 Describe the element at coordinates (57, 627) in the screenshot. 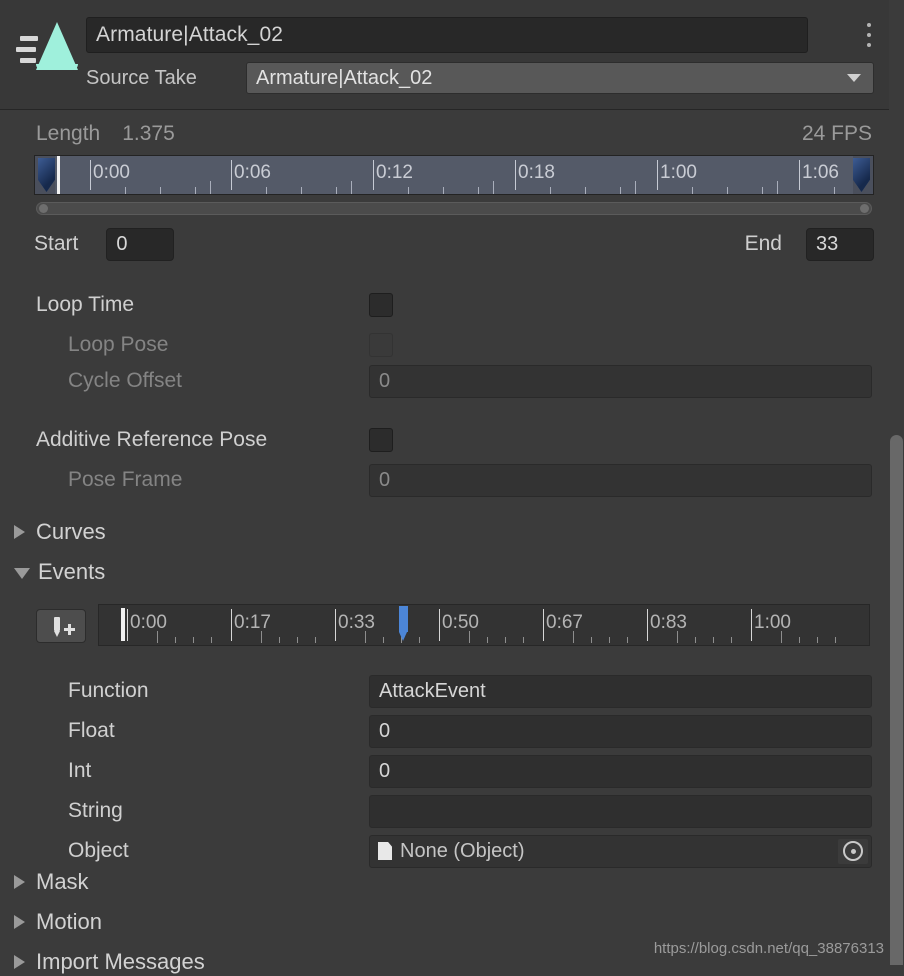

I see `event-marker-icon` at that location.